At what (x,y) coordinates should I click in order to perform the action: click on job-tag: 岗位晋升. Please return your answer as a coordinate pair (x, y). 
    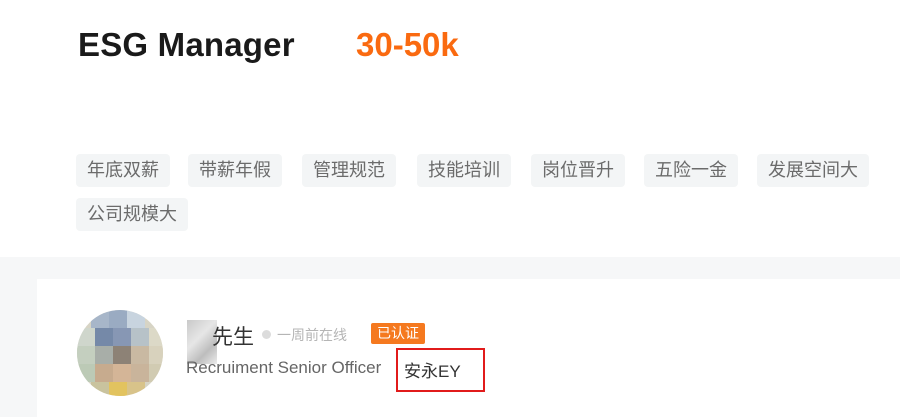
    Looking at the image, I should click on (578, 170).